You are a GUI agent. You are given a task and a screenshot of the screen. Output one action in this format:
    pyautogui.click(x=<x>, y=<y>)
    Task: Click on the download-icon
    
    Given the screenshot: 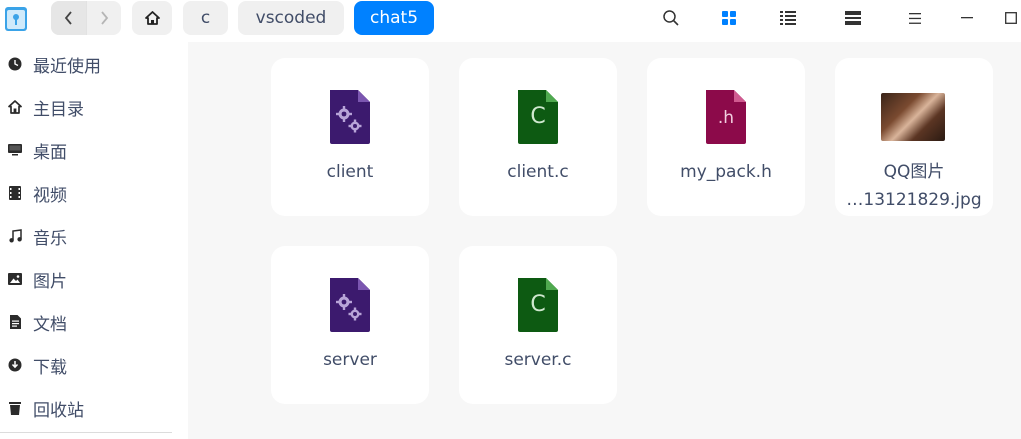 What is the action you would take?
    pyautogui.click(x=15, y=365)
    